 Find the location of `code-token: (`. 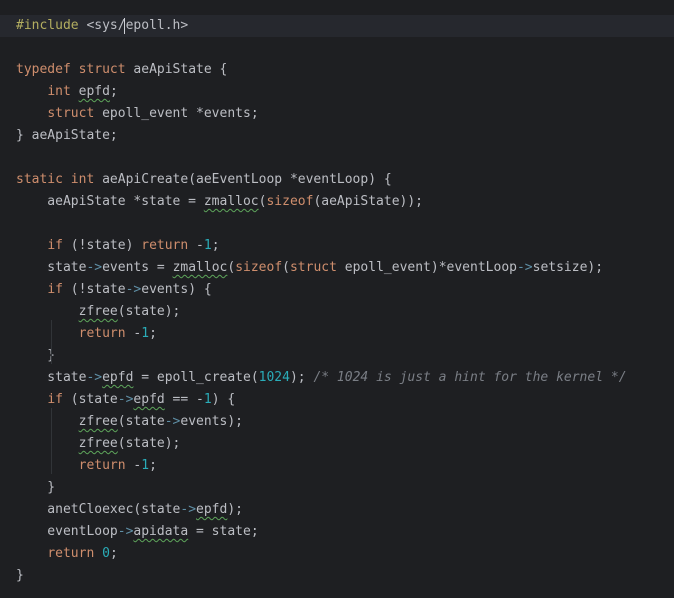

code-token: ( is located at coordinates (231, 267).